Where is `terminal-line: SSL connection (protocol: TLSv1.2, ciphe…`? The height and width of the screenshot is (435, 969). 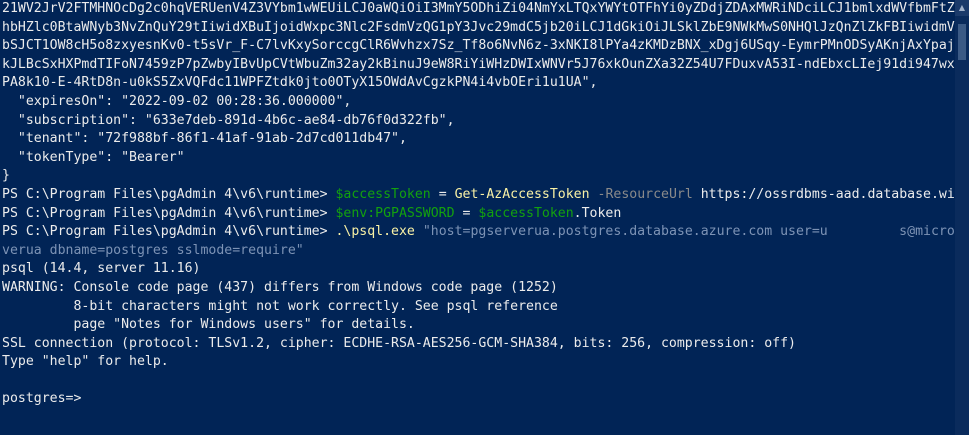 terminal-line: SSL connection (protocol: TLSv1.2, ciphe… is located at coordinates (485, 344).